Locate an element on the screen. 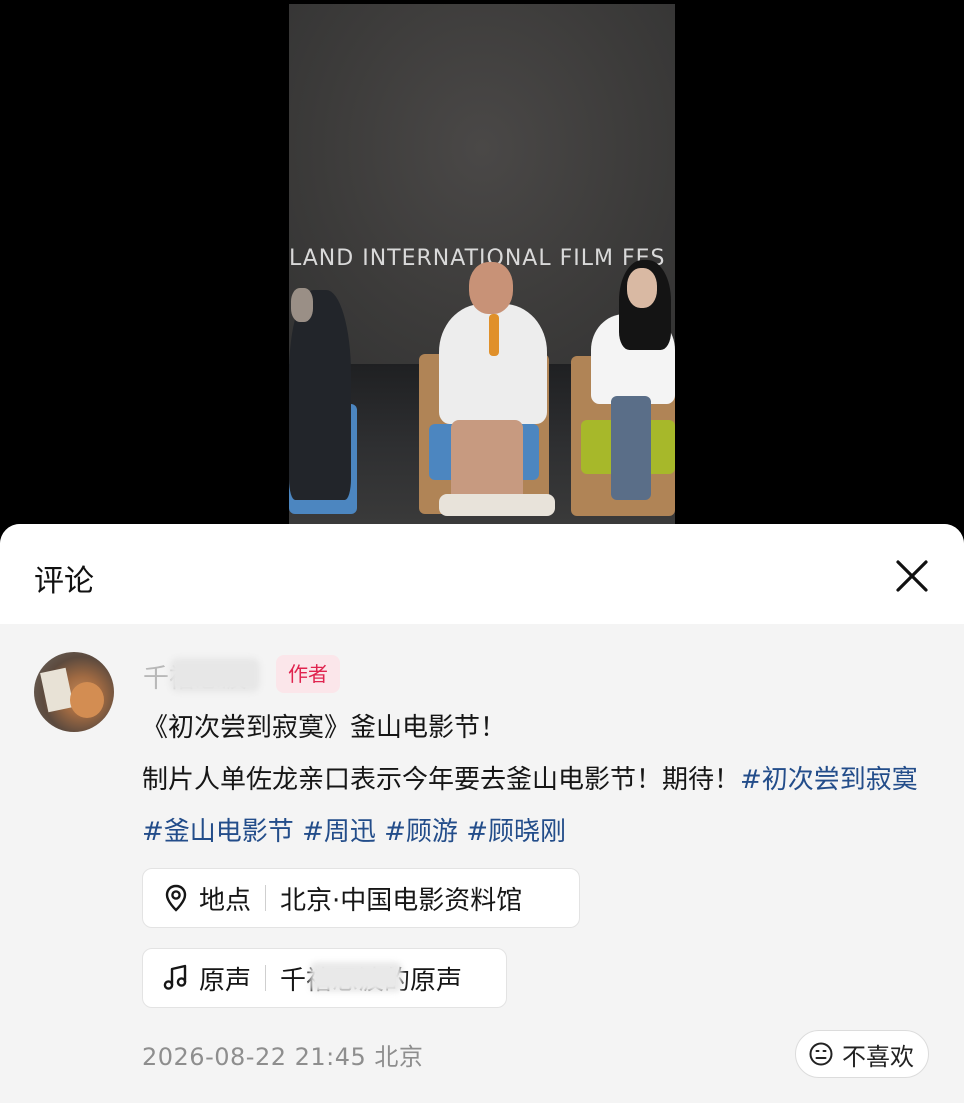 The width and height of the screenshot is (964, 1103). close-button is located at coordinates (912, 576).